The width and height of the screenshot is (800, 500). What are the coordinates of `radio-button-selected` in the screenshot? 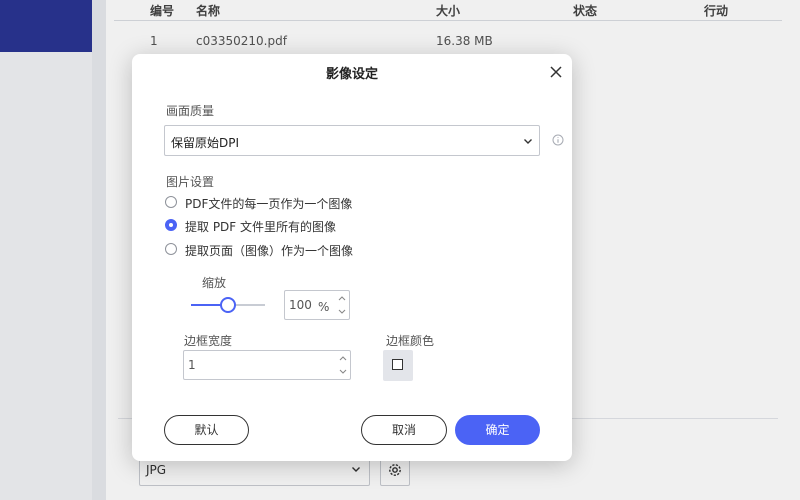 It's located at (171, 225).